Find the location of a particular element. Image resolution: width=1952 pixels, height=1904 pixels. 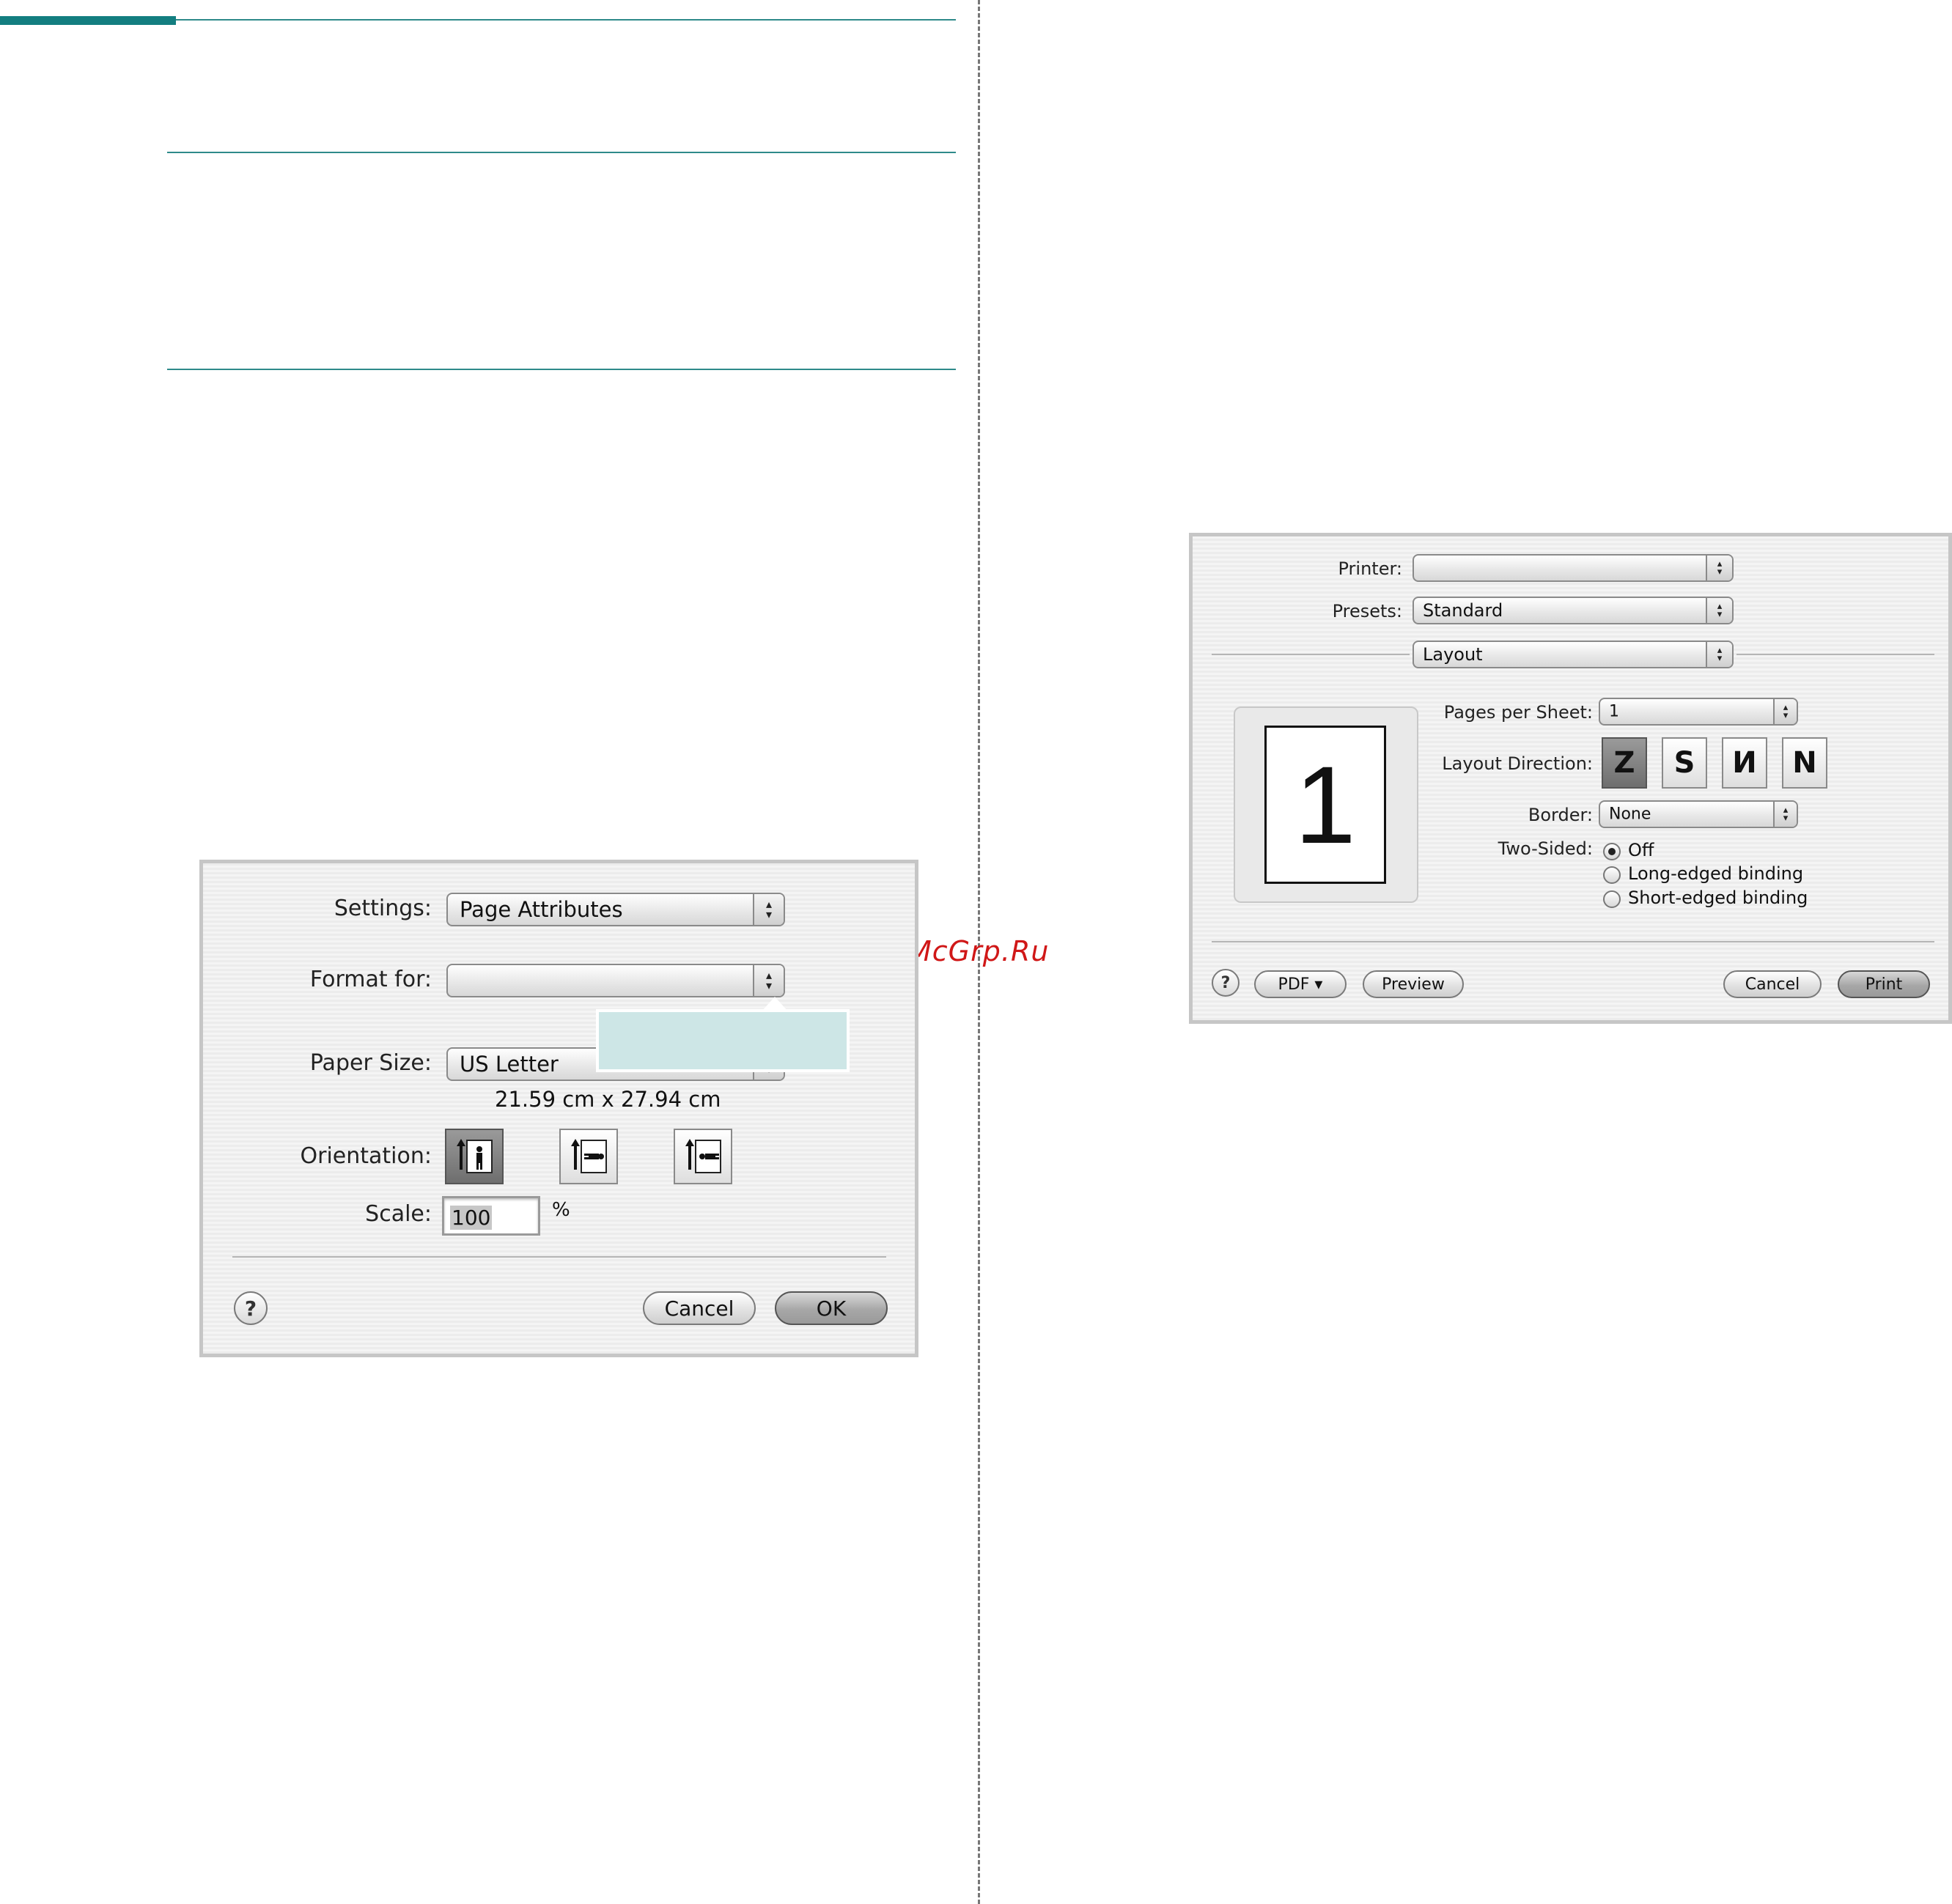

layout-direction-n-button: N is located at coordinates (1804, 763).